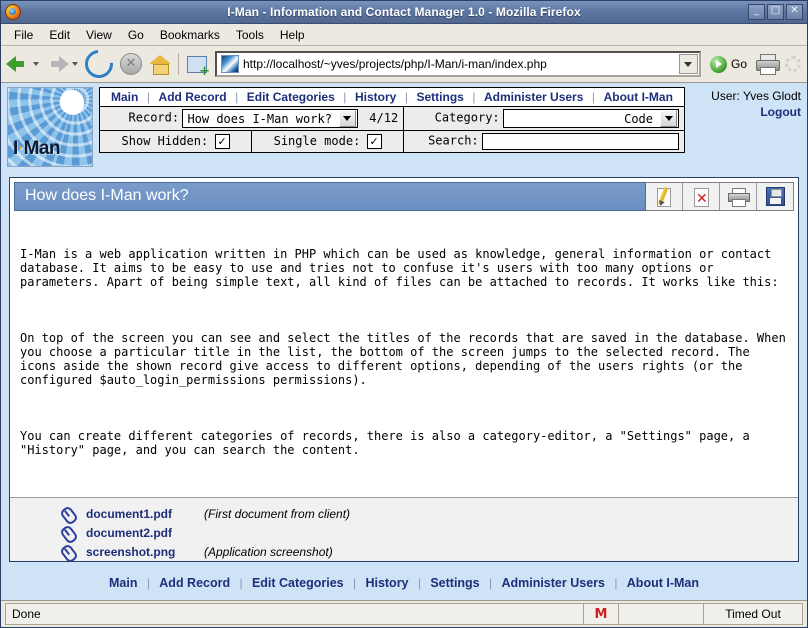 This screenshot has height=628, width=808. Describe the element at coordinates (663, 583) in the screenshot. I see `bottom-nav-about-iman: About I-Man` at that location.